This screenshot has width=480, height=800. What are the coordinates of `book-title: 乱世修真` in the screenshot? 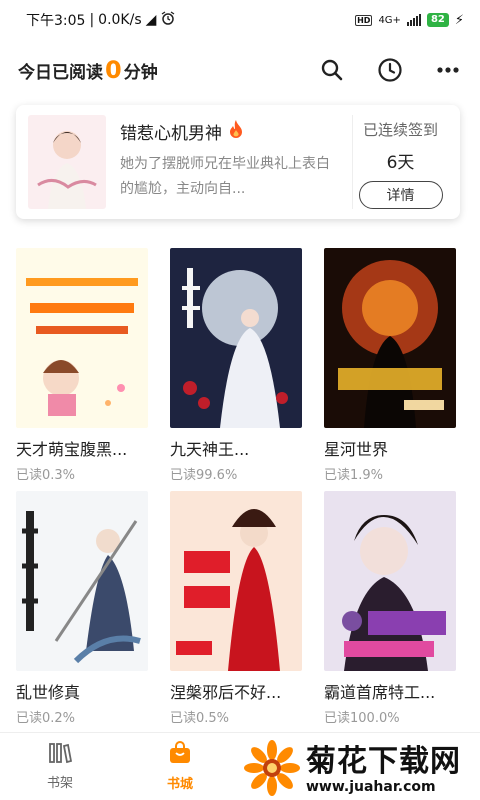 It's located at (48, 692).